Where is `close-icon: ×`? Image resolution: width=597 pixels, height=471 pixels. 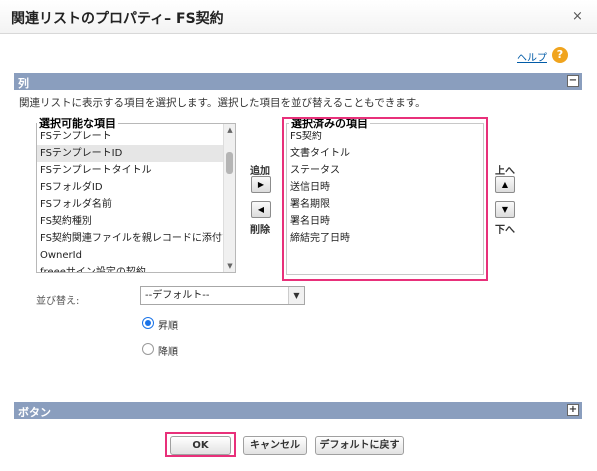
close-icon: × is located at coordinates (577, 16).